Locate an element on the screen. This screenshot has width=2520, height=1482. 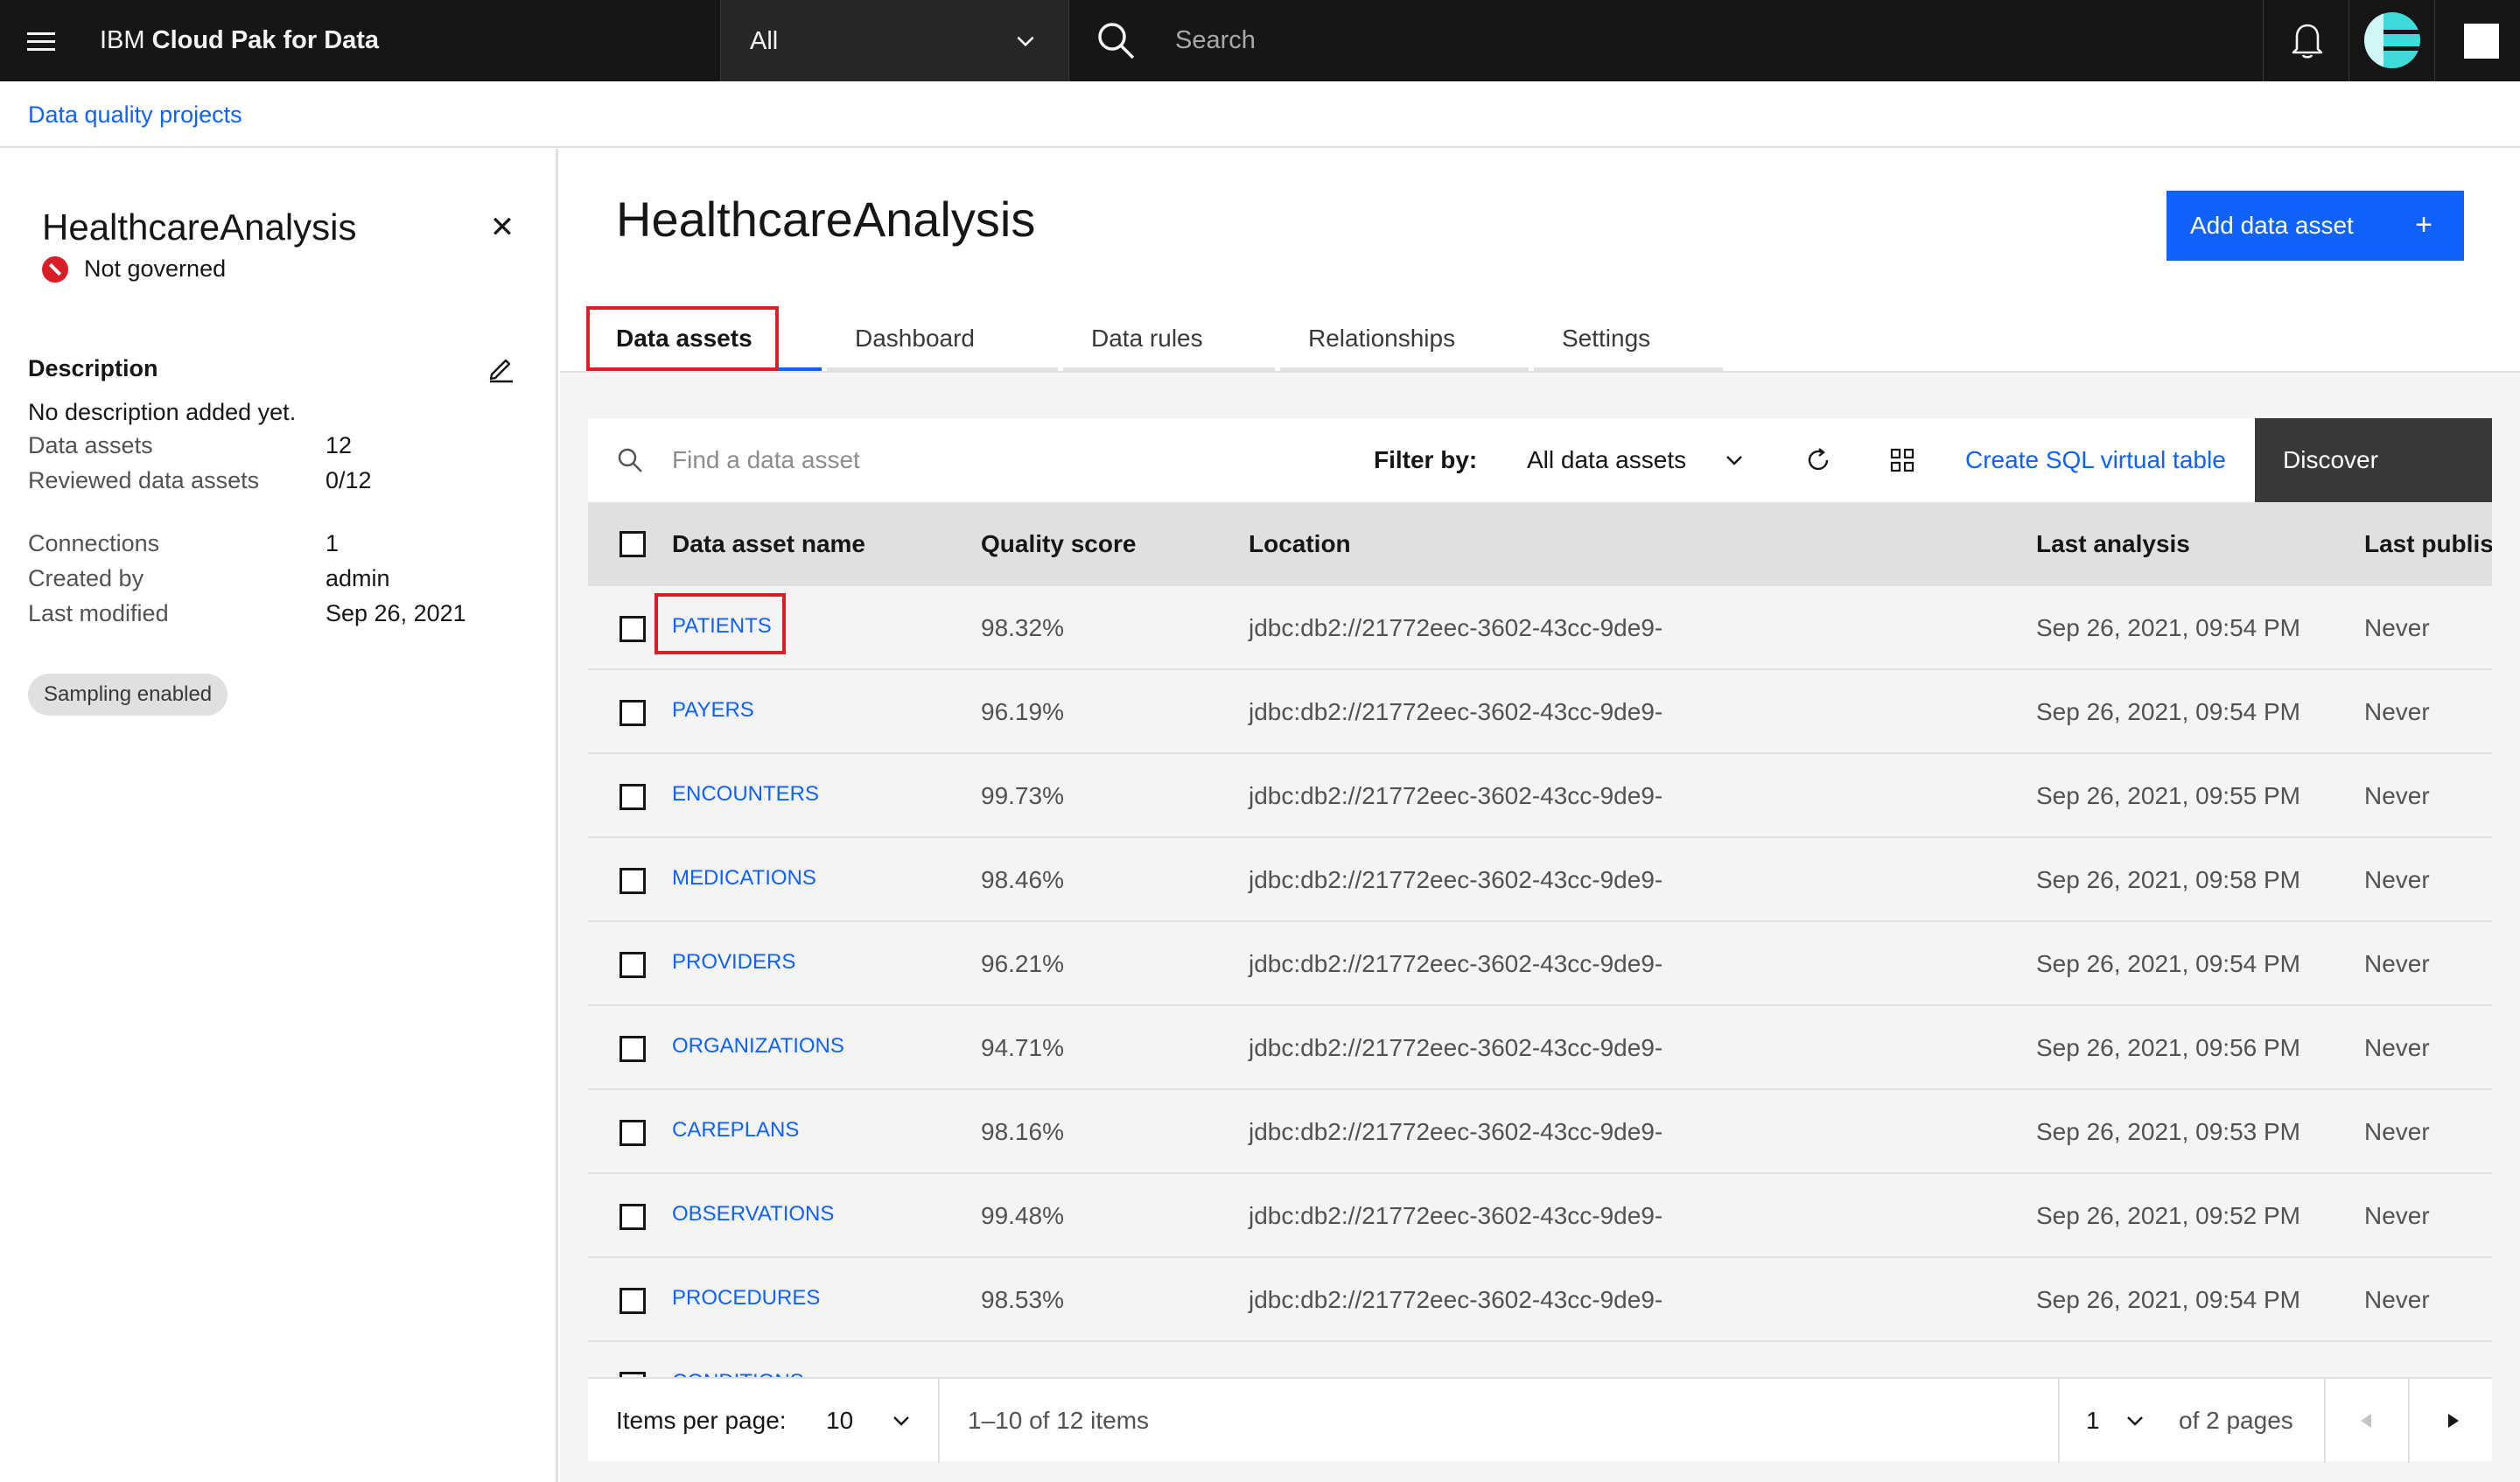
grid-view-icon is located at coordinates (1902, 460).